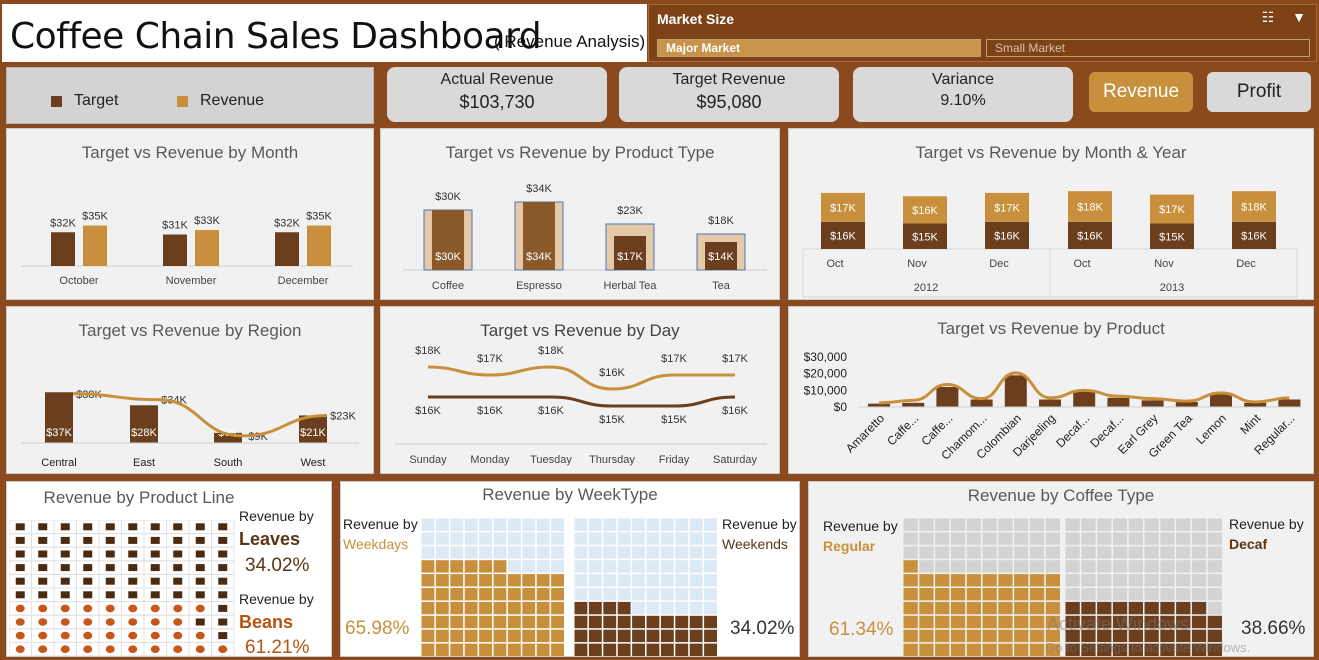 This screenshot has width=1319, height=660. I want to click on bar-revenue, so click(319, 245).